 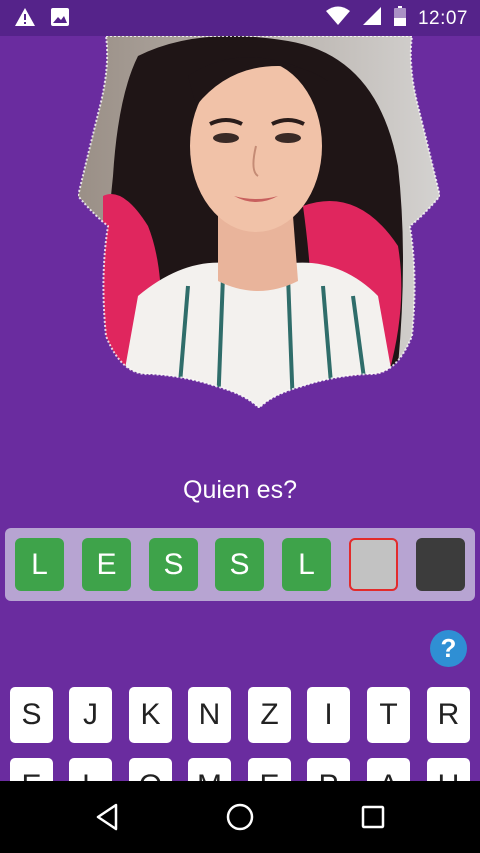 I want to click on recents-icon, so click(x=373, y=817).